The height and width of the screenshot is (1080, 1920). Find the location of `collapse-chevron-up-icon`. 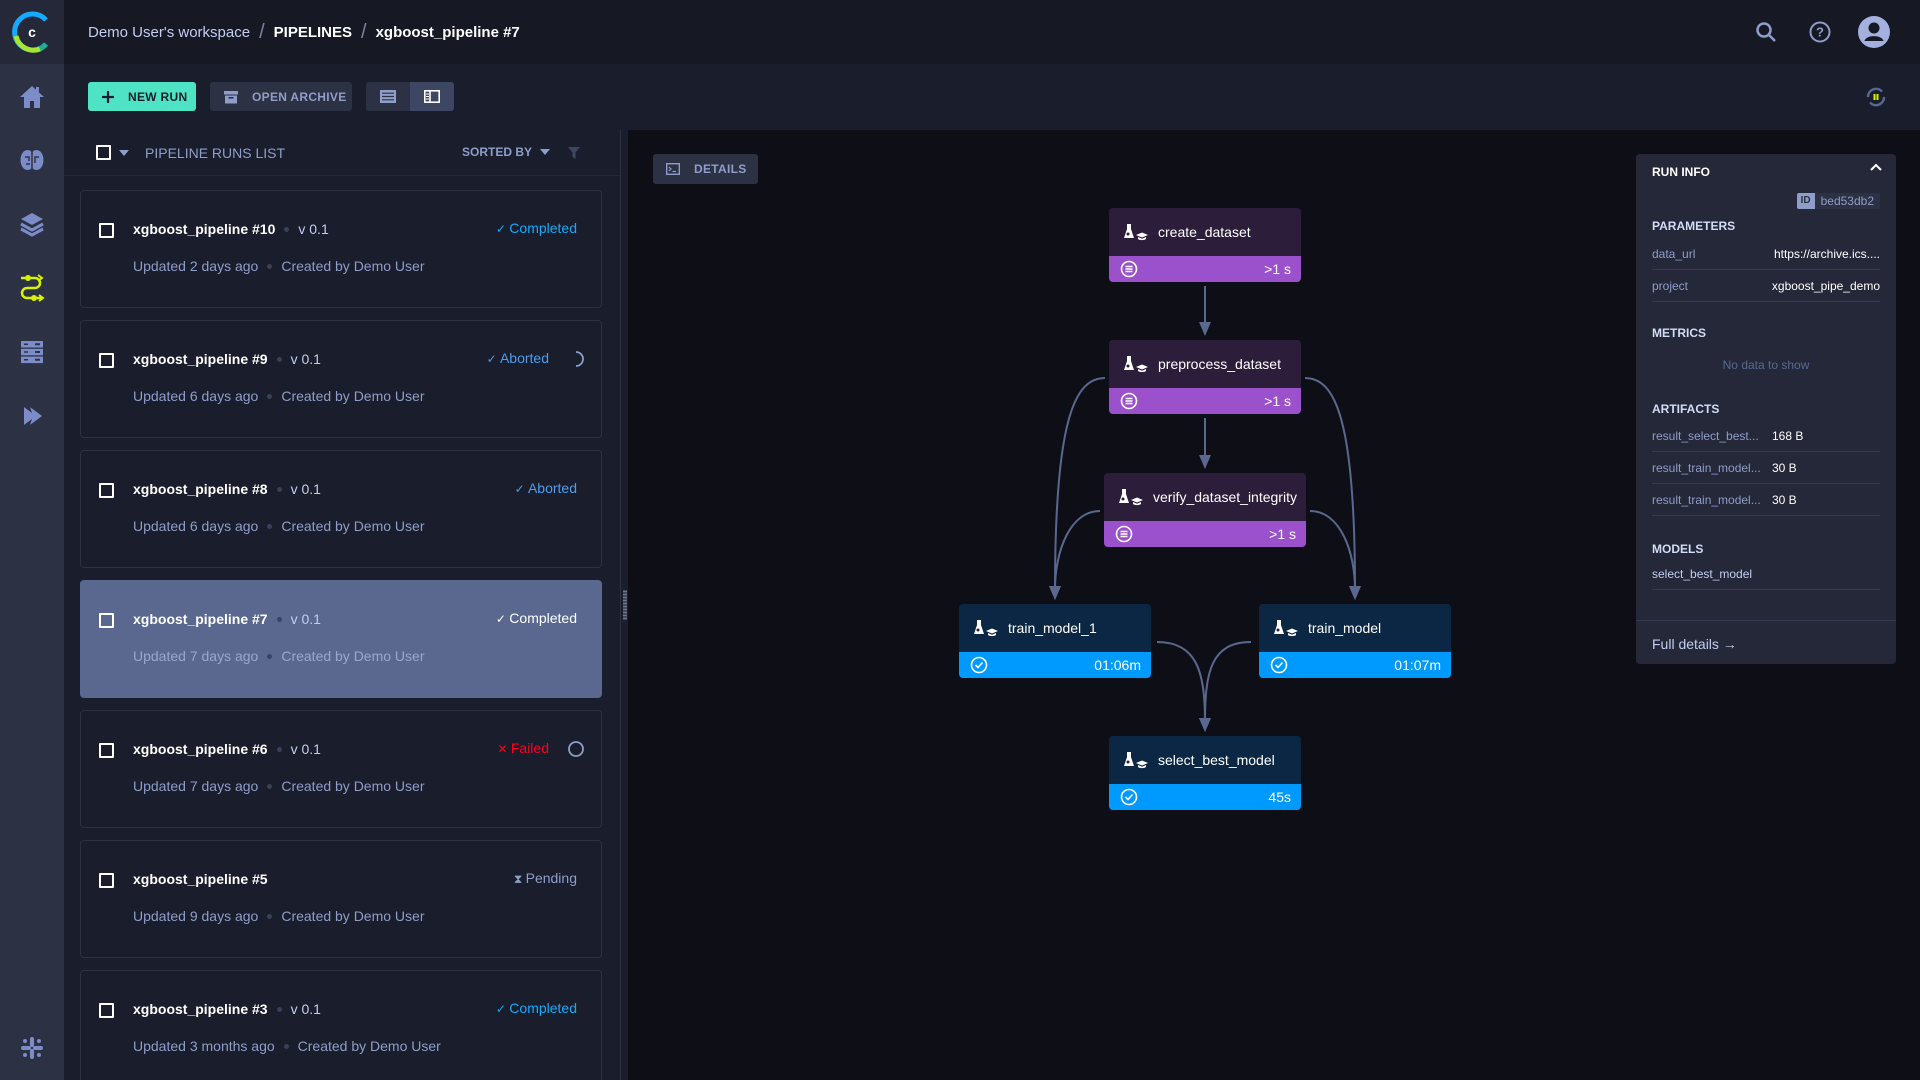

collapse-chevron-up-icon is located at coordinates (1876, 167).